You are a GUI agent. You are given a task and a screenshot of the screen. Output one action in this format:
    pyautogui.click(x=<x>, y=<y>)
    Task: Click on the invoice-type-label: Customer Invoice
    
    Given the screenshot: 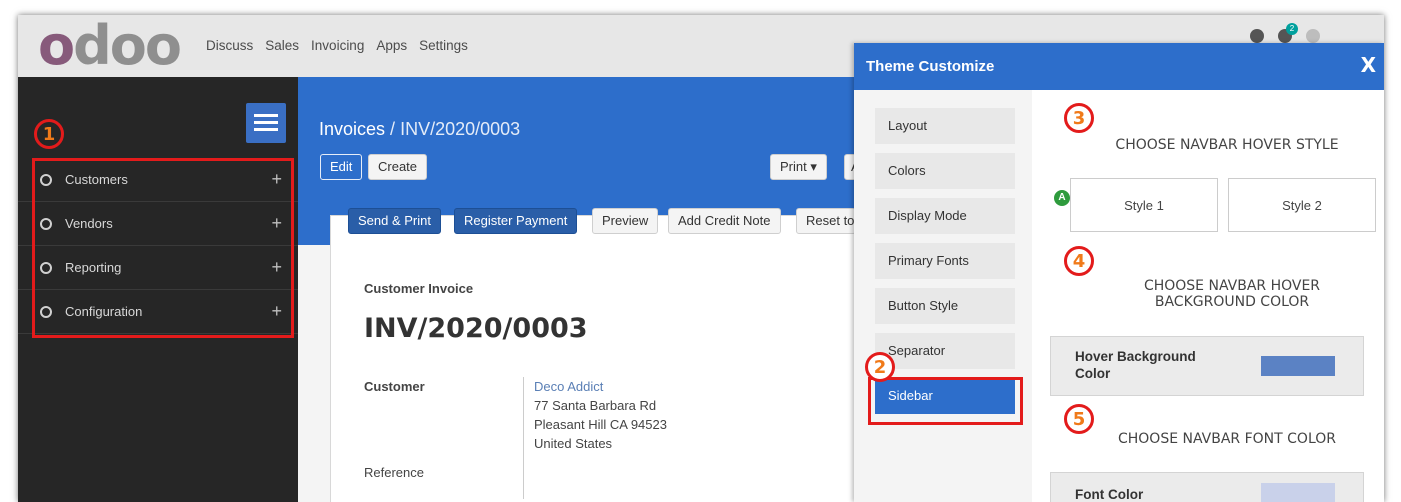 What is the action you would take?
    pyautogui.click(x=419, y=288)
    